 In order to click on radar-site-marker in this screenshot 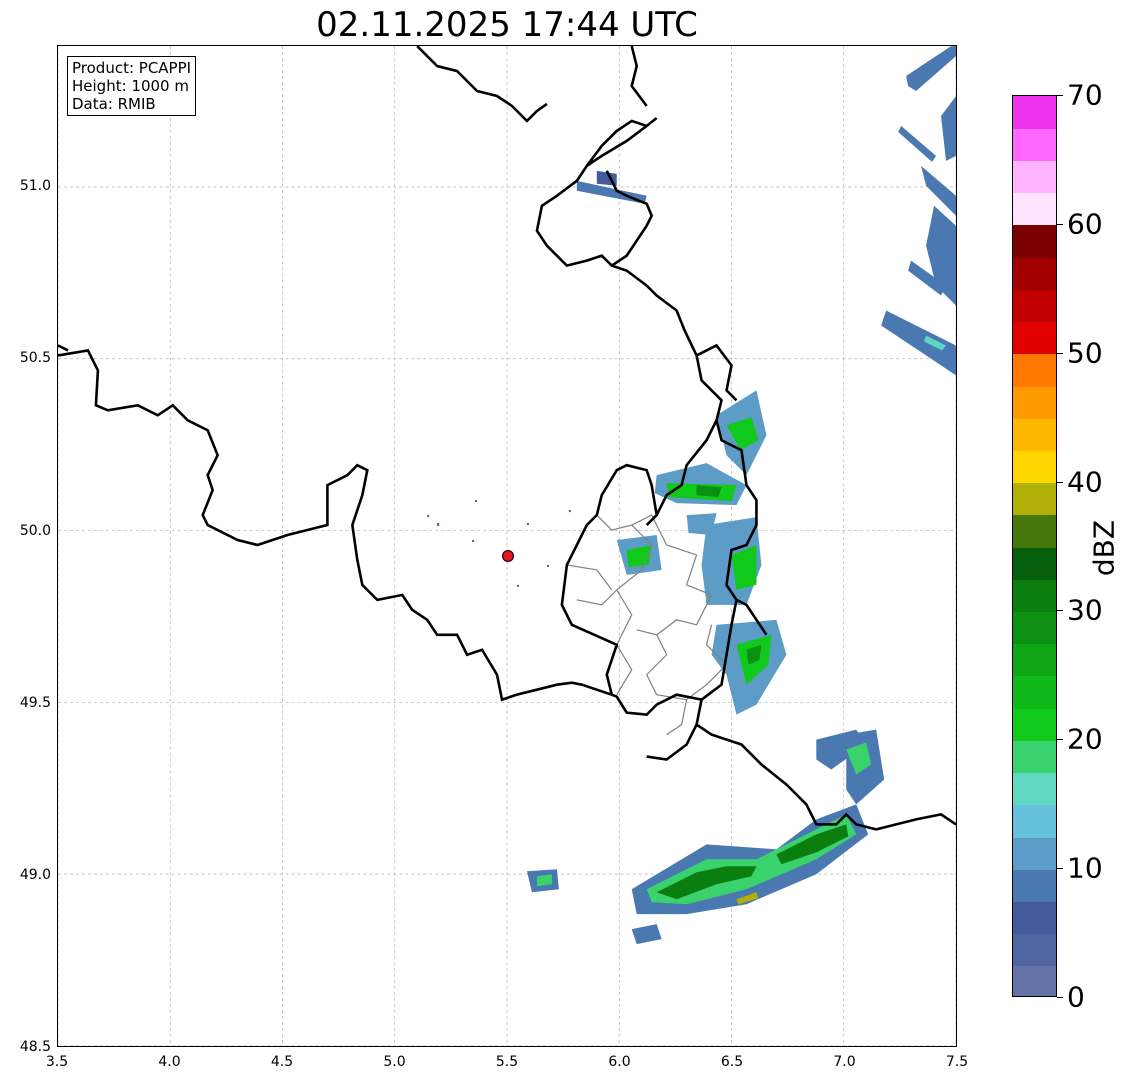, I will do `click(508, 555)`.